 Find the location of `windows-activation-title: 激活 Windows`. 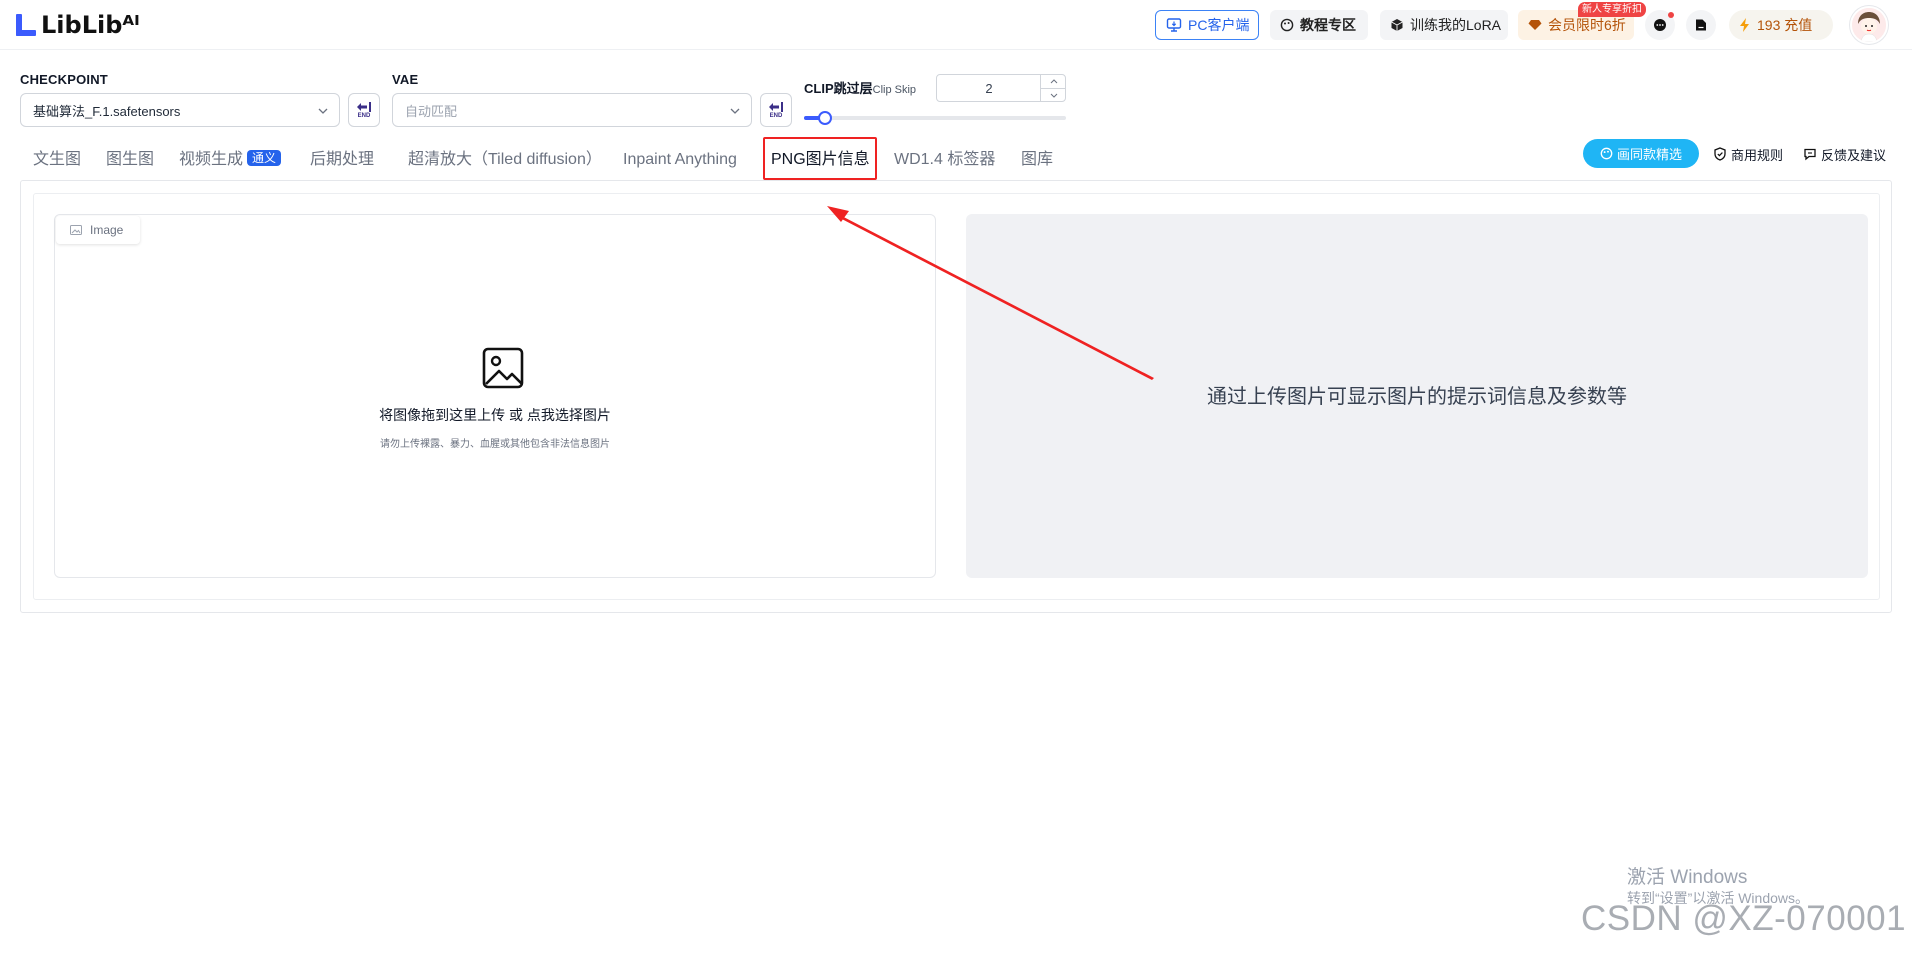

windows-activation-title: 激活 Windows is located at coordinates (1687, 877).